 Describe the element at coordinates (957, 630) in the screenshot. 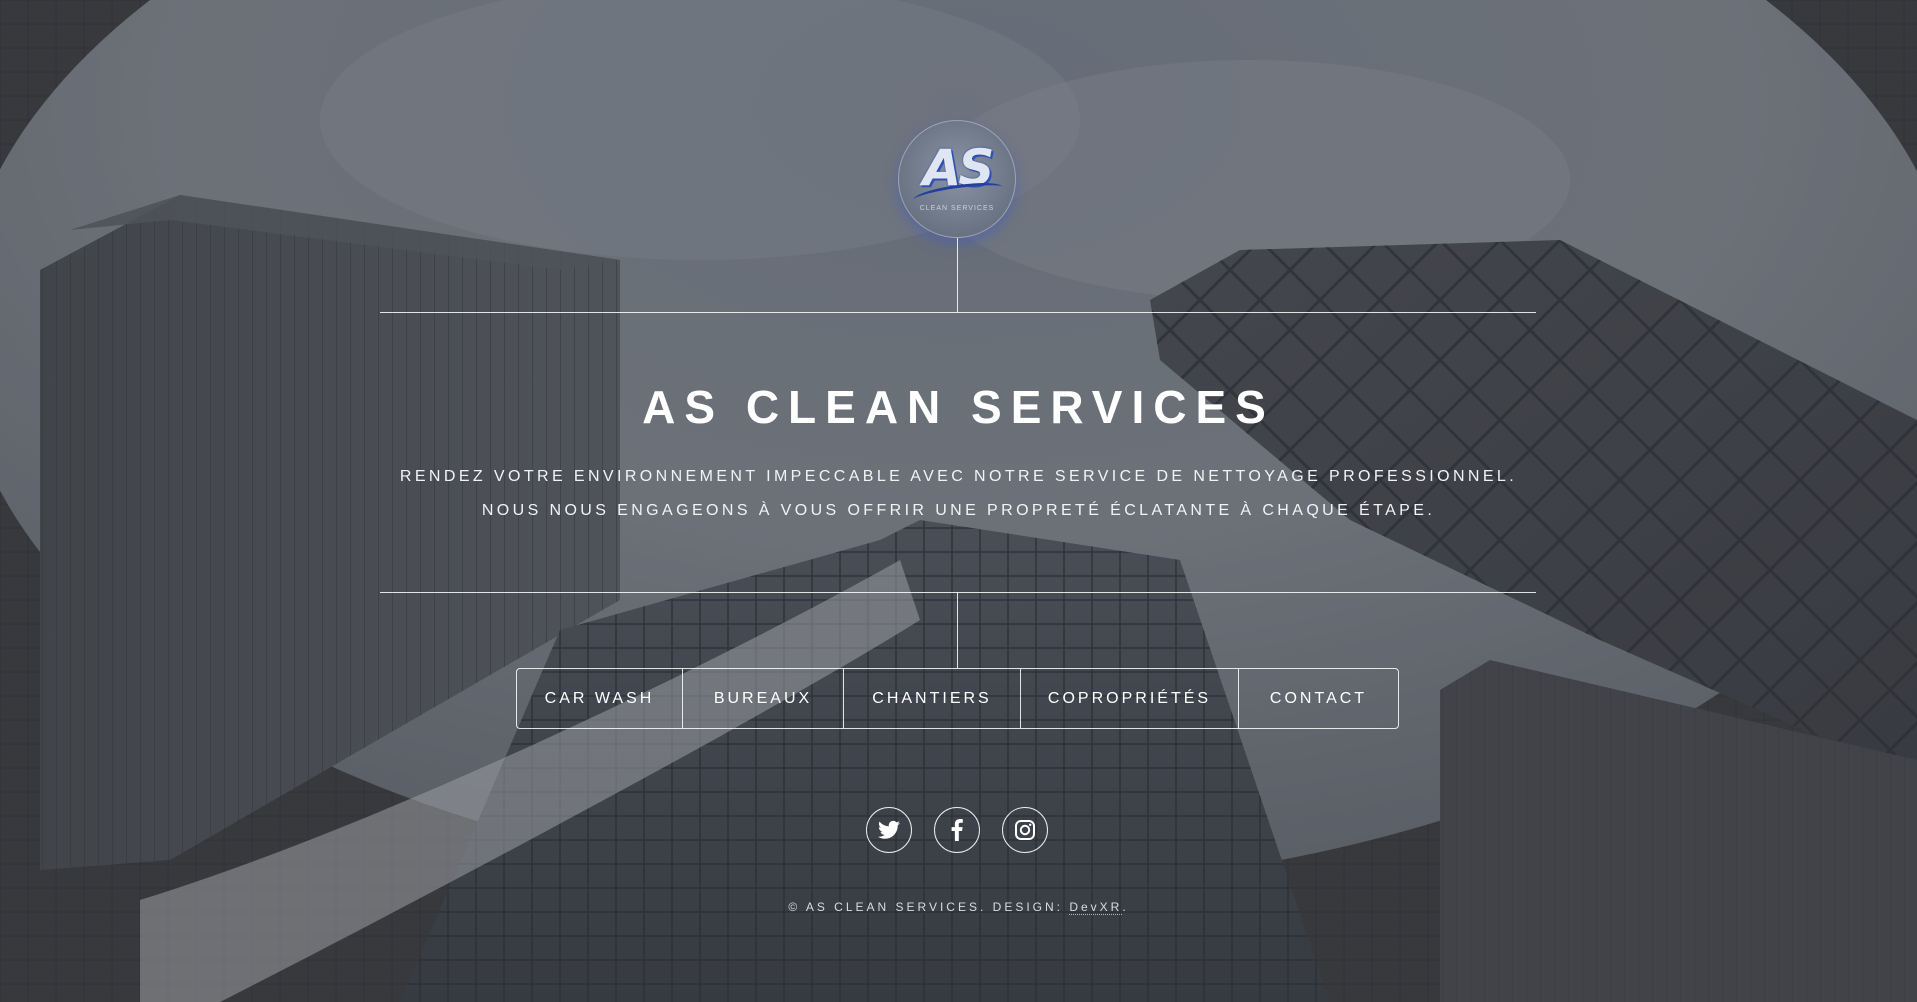

I see `nav-connector-line` at that location.